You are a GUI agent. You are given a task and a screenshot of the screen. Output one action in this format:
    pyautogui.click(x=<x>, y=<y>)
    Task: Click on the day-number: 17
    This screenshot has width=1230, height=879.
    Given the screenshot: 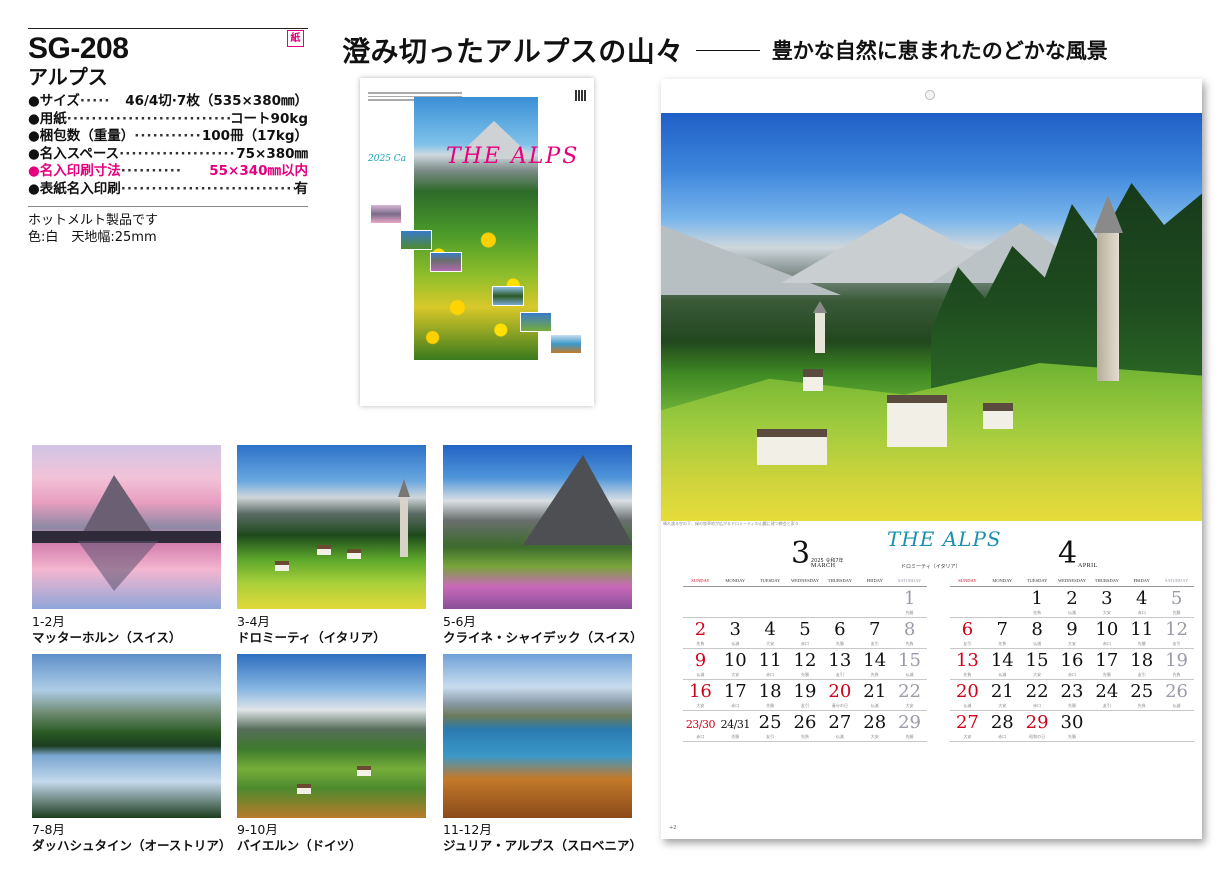 What is the action you would take?
    pyautogui.click(x=1107, y=660)
    